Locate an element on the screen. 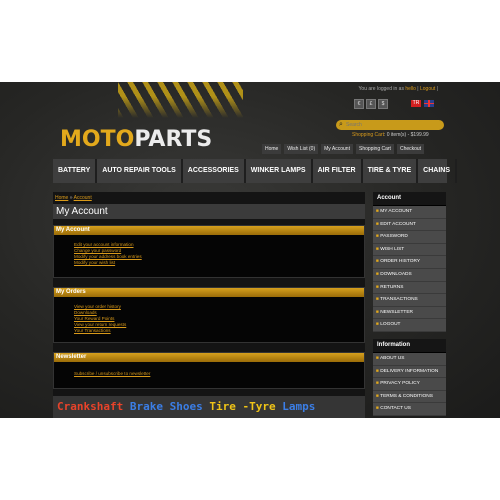 This screenshot has width=500, height=500. menu-accessories: ACCESSORIES is located at coordinates (214, 171).